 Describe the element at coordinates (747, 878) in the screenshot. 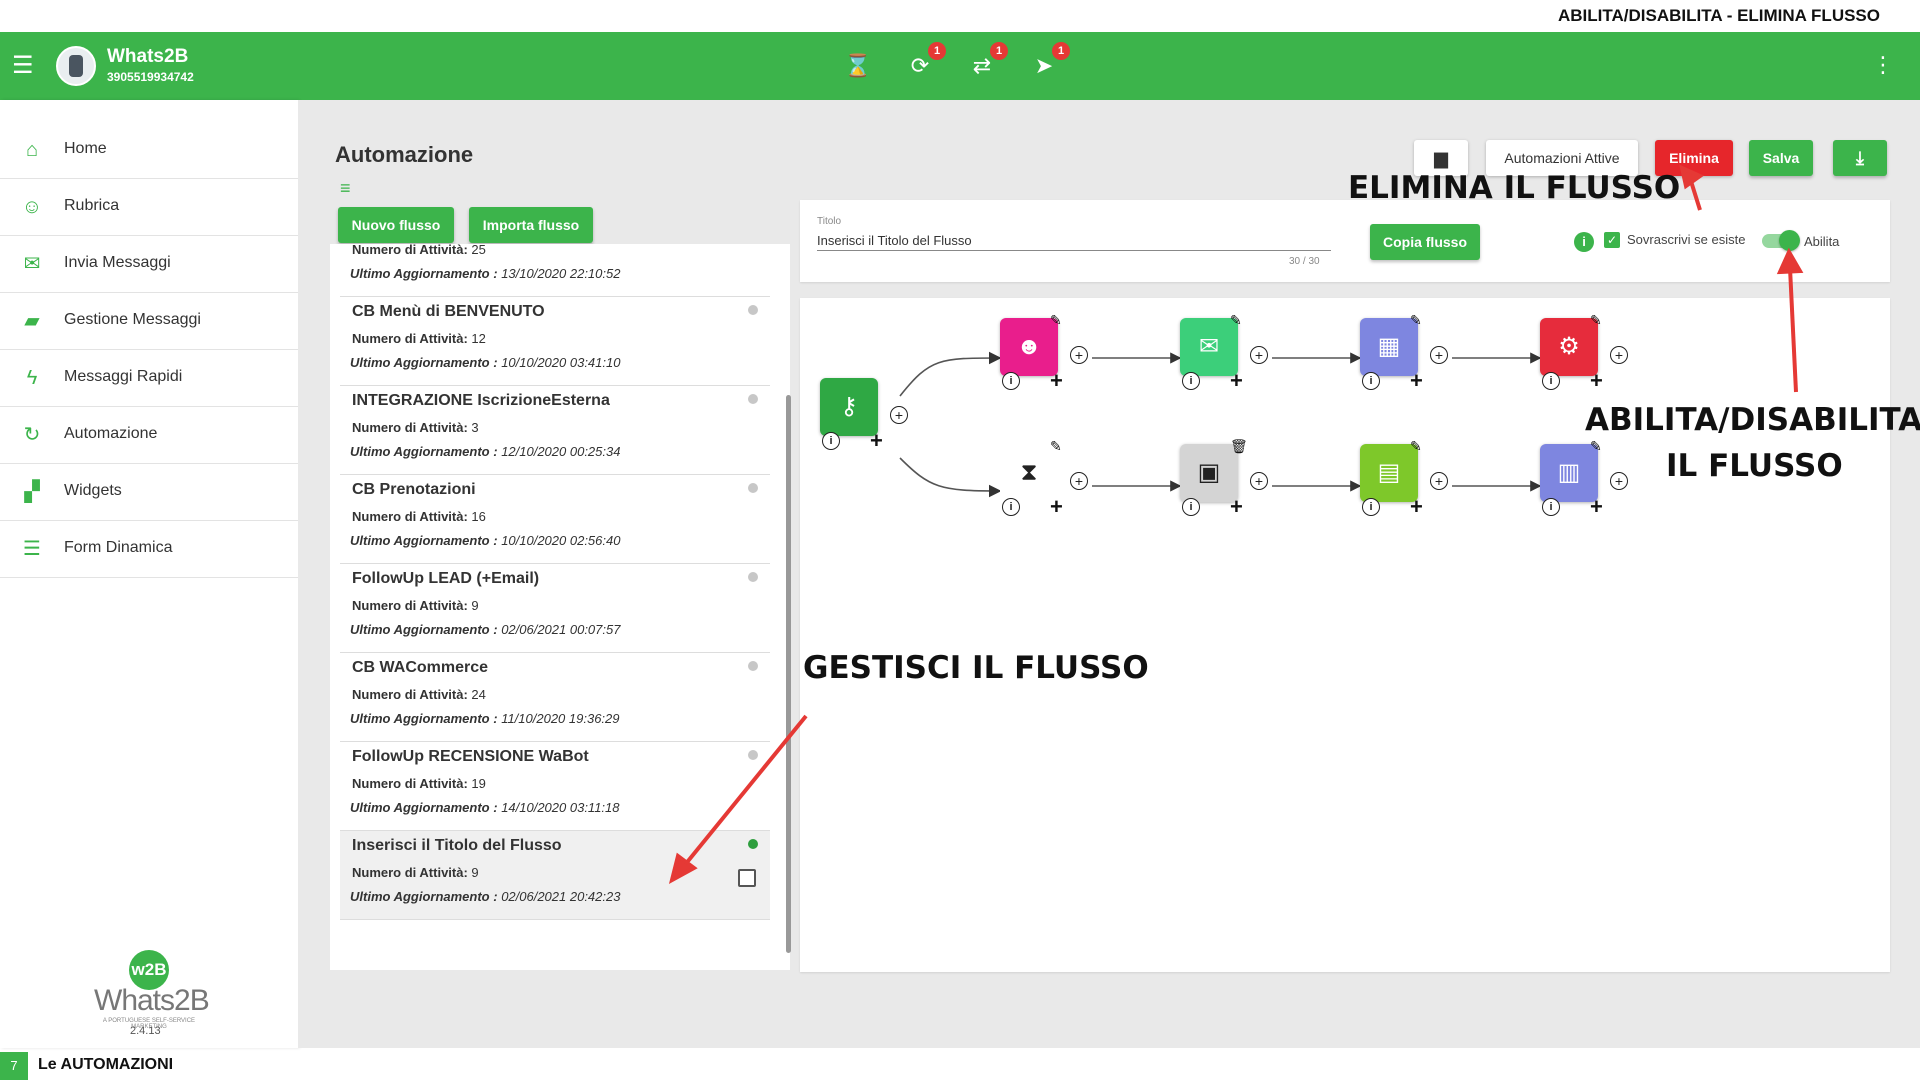

I see `flow-select-checkbox` at that location.